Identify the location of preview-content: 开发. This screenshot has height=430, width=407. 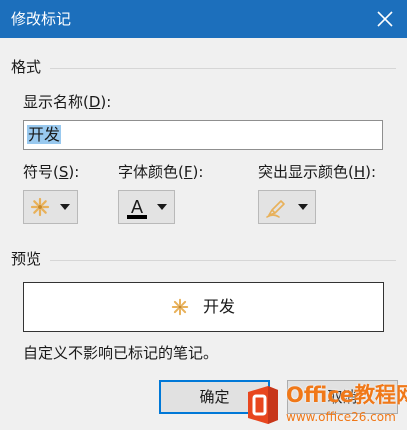
(203, 307).